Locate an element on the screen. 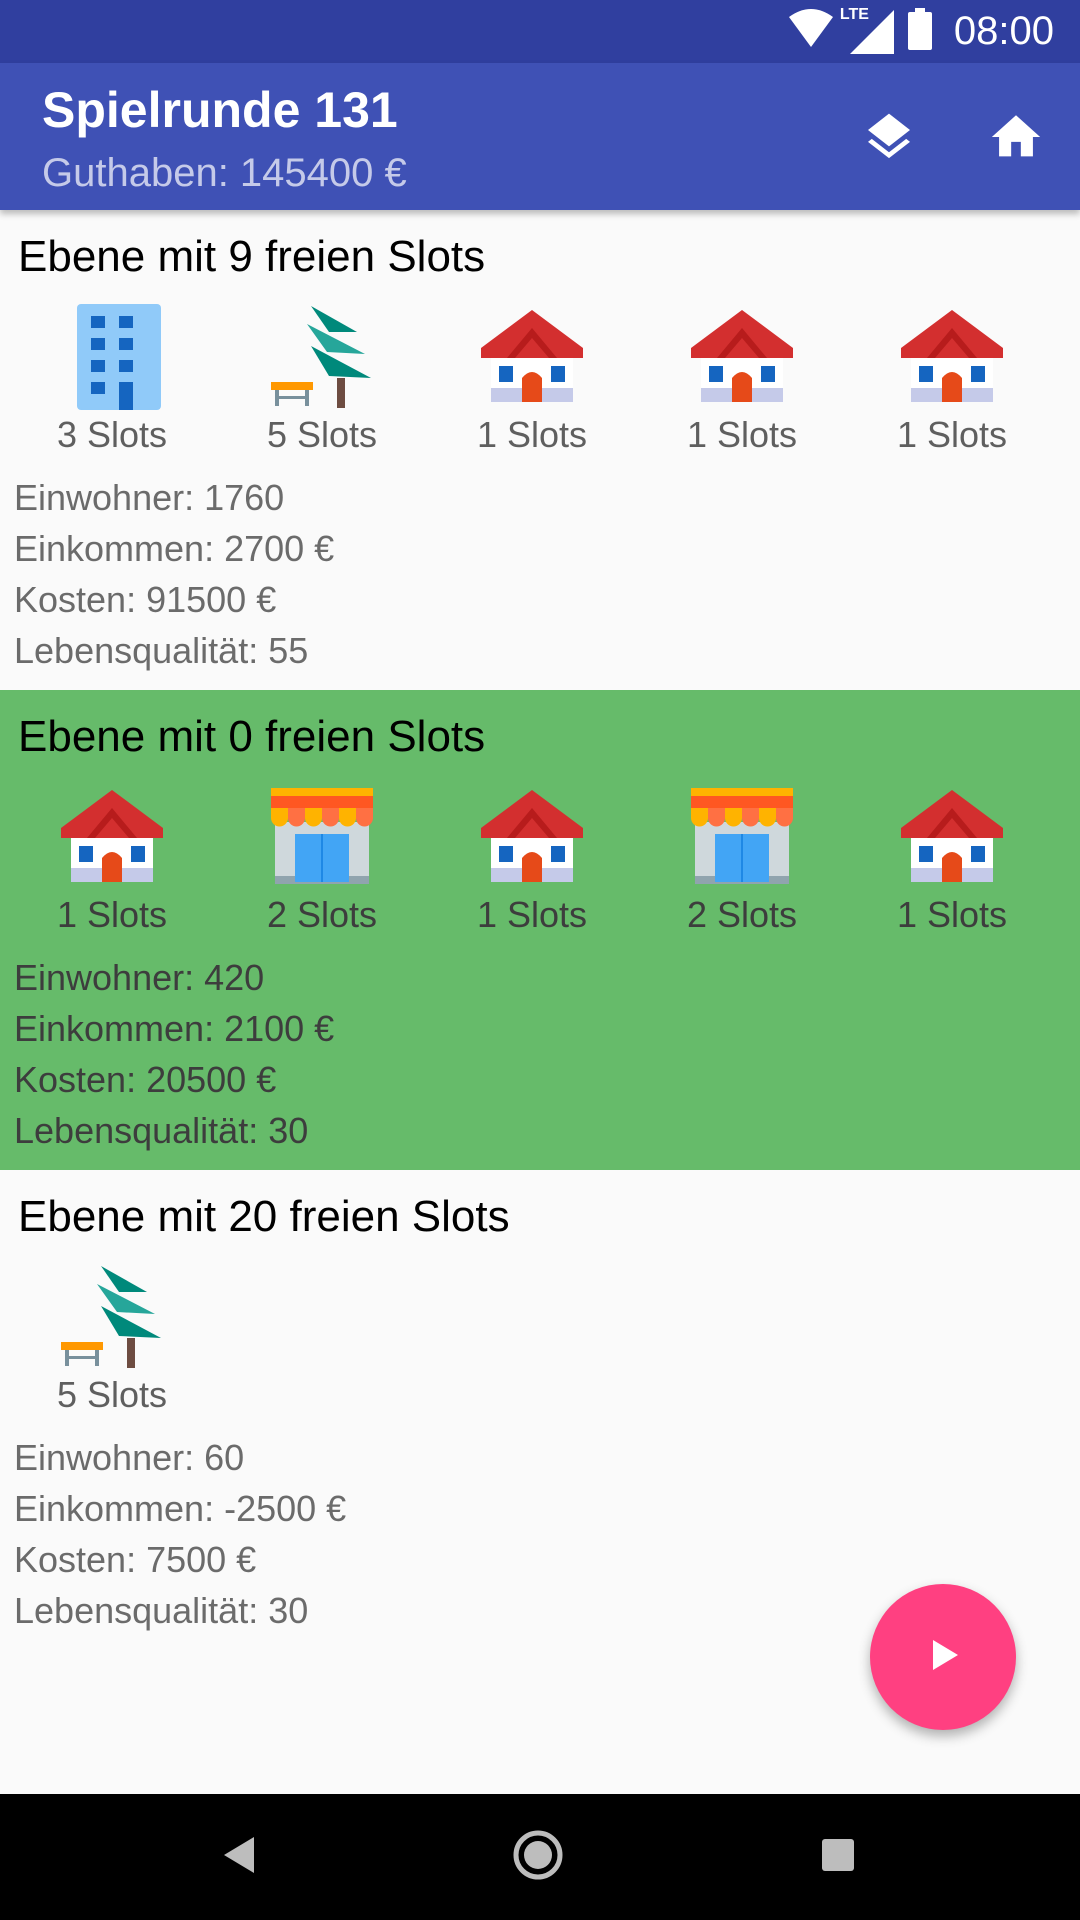 The height and width of the screenshot is (1920, 1080). home-button is located at coordinates (1016, 139).